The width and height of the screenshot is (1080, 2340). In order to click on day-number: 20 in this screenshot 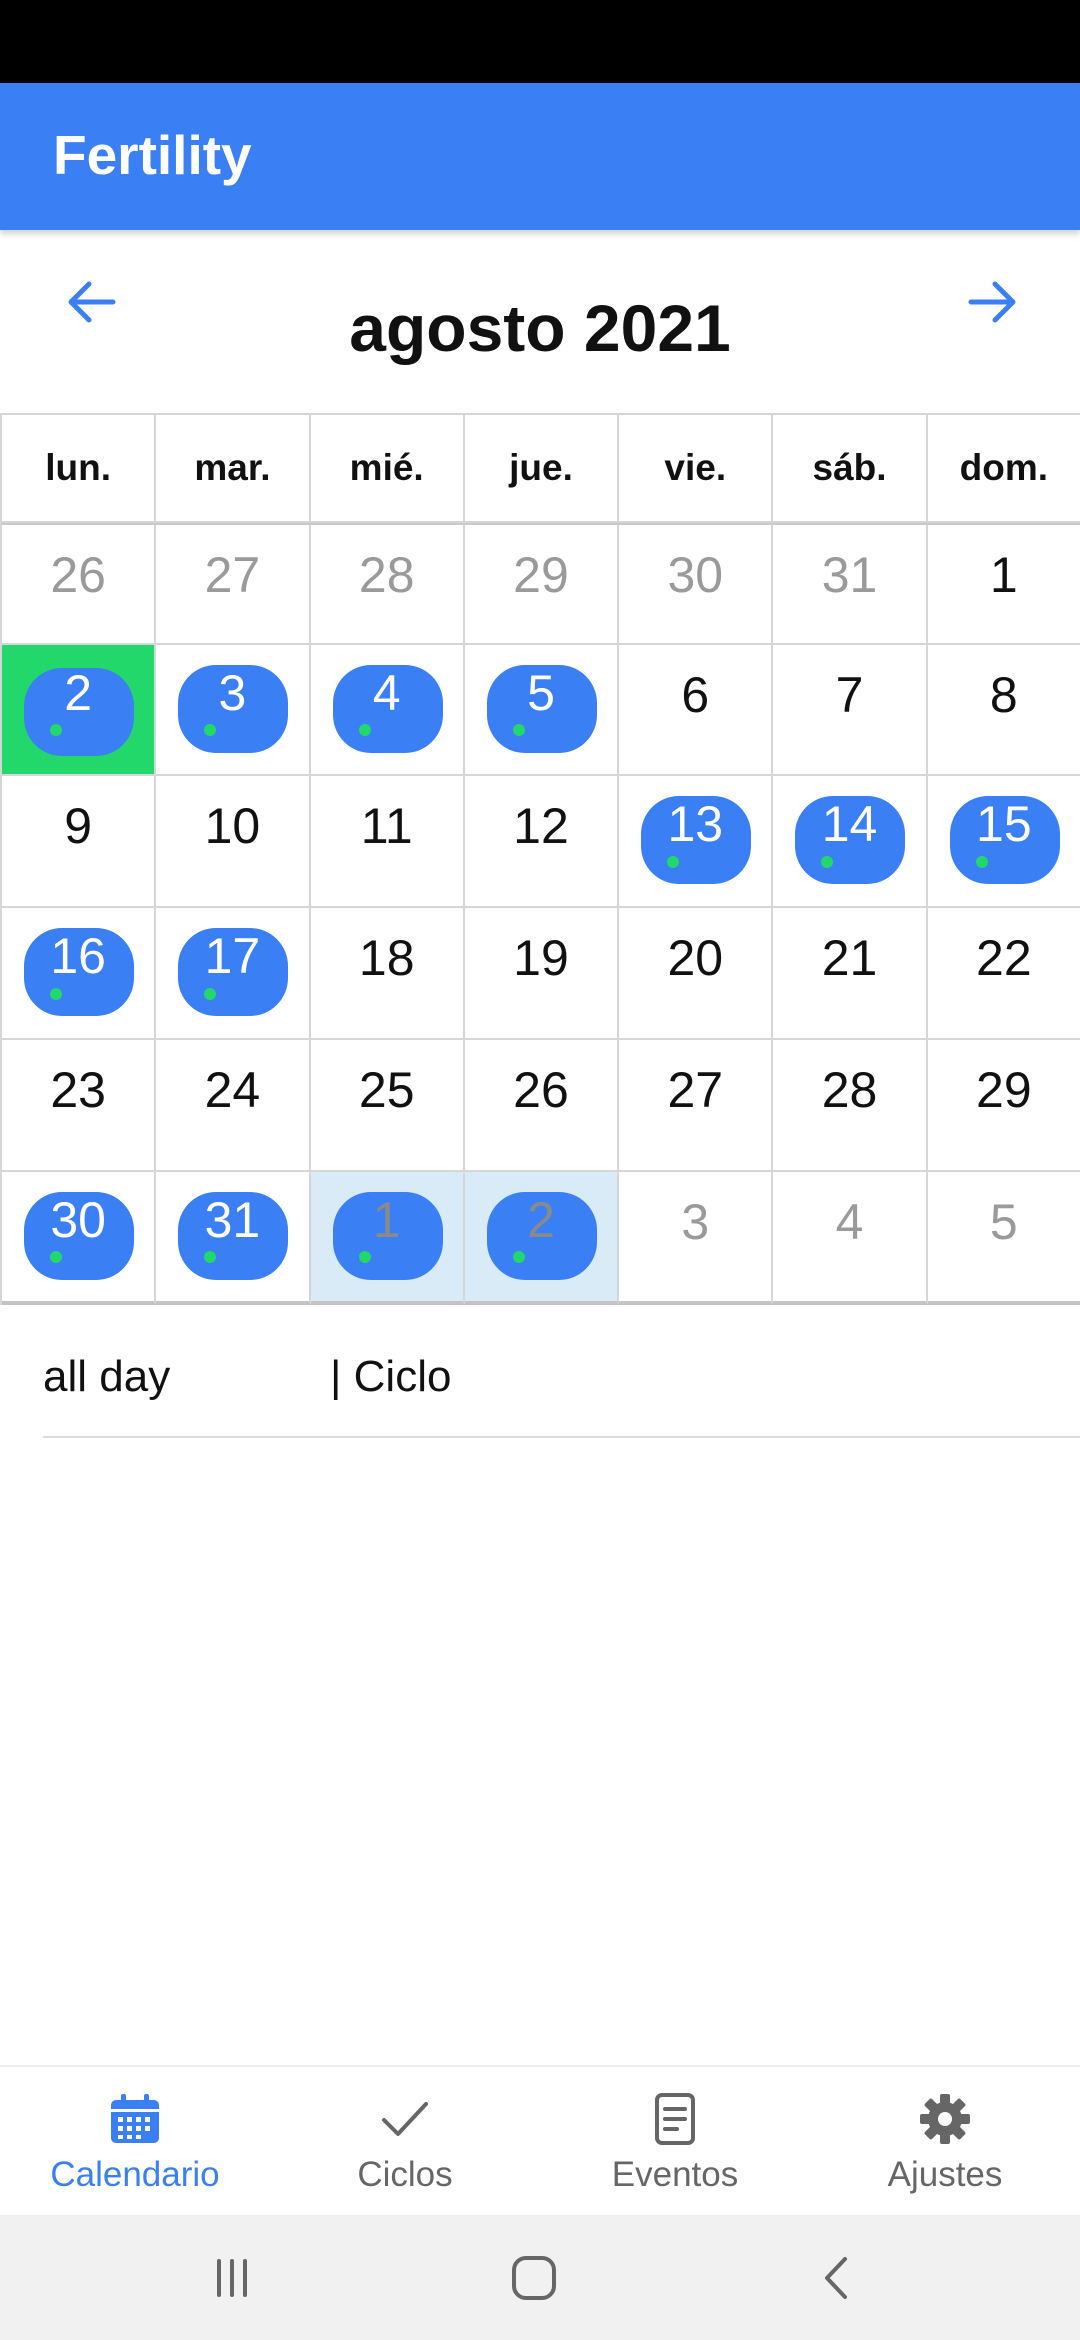, I will do `click(695, 958)`.